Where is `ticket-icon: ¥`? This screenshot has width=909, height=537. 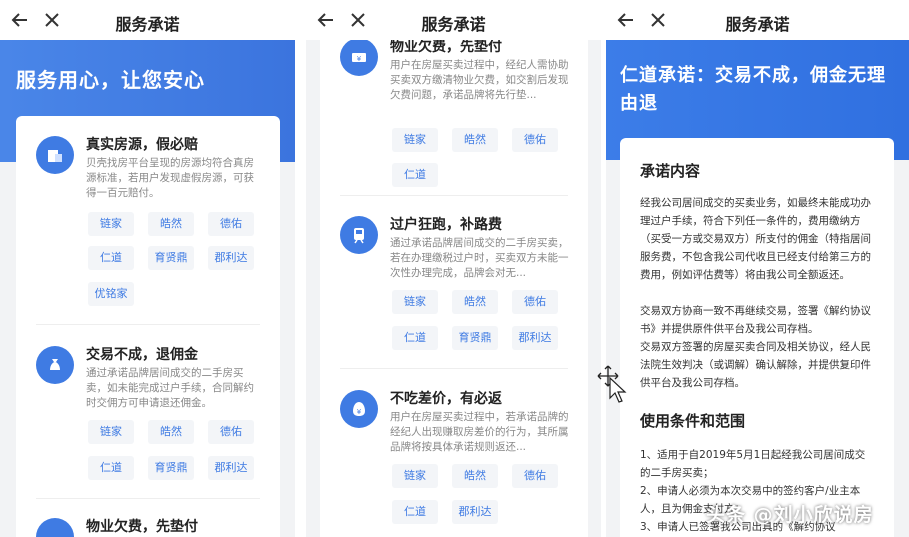
ticket-icon: ¥ is located at coordinates (359, 57).